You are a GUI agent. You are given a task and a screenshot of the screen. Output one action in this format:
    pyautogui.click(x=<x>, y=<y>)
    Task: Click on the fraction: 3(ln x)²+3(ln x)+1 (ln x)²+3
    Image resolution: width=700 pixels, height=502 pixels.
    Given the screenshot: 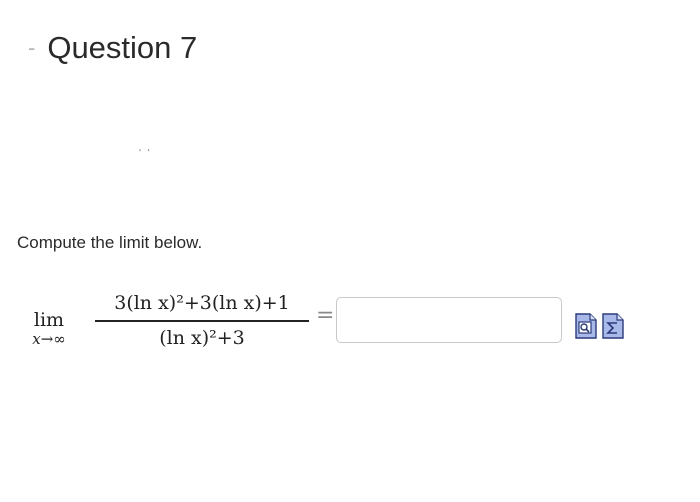 What is the action you would take?
    pyautogui.click(x=202, y=320)
    